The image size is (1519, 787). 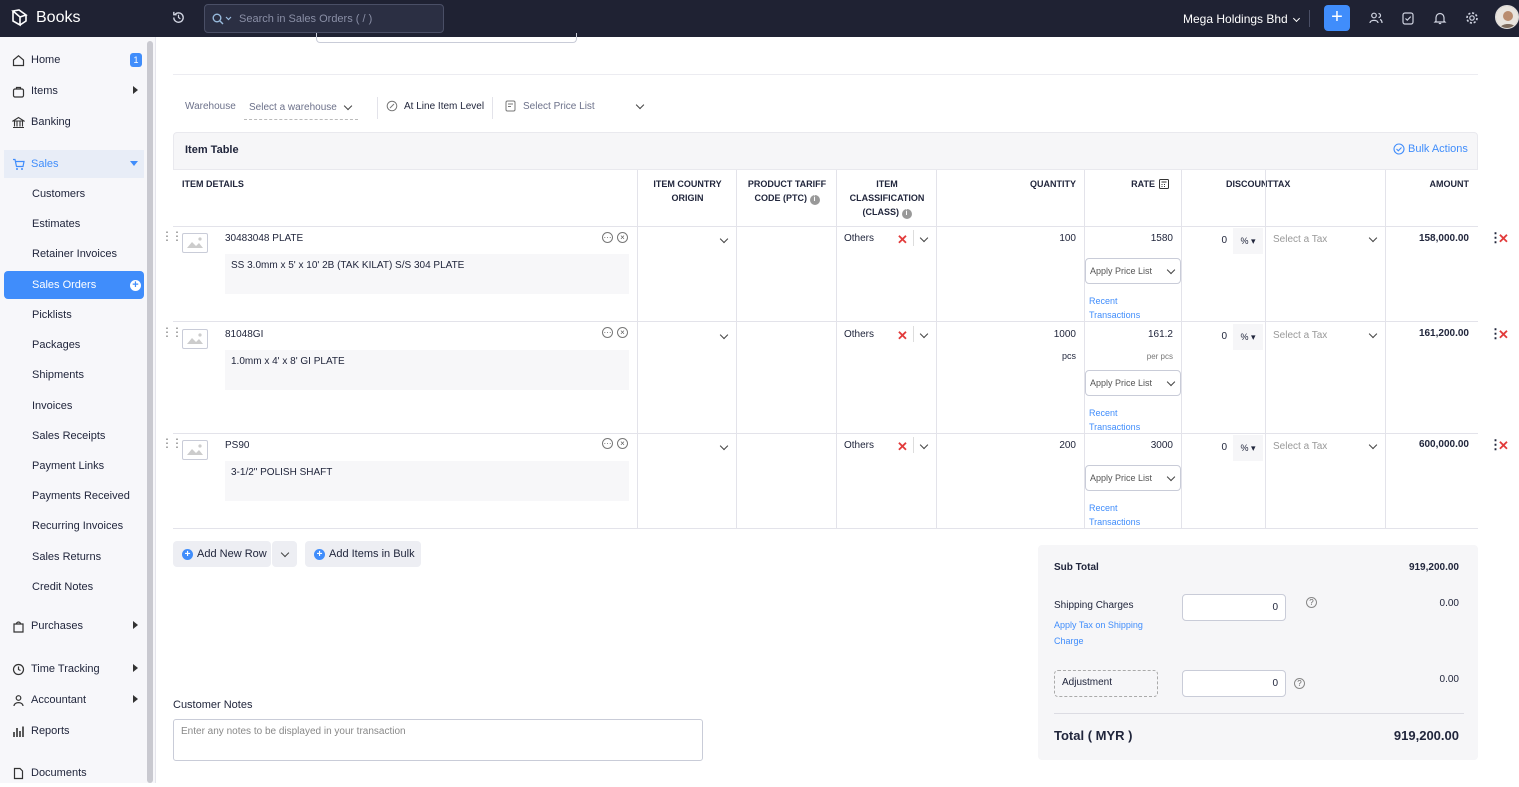 I want to click on settings-gear-icon, so click(x=1472, y=18).